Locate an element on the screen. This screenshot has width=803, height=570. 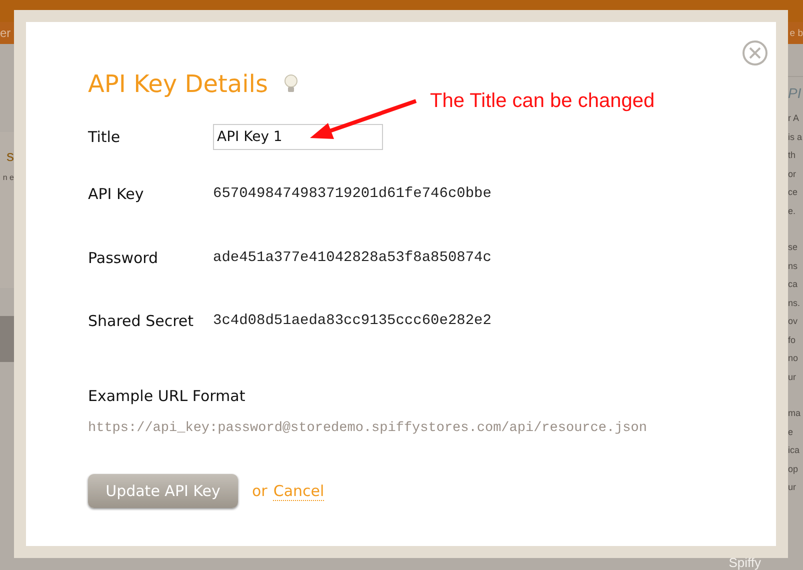
help-text: se is located at coordinates (793, 247).